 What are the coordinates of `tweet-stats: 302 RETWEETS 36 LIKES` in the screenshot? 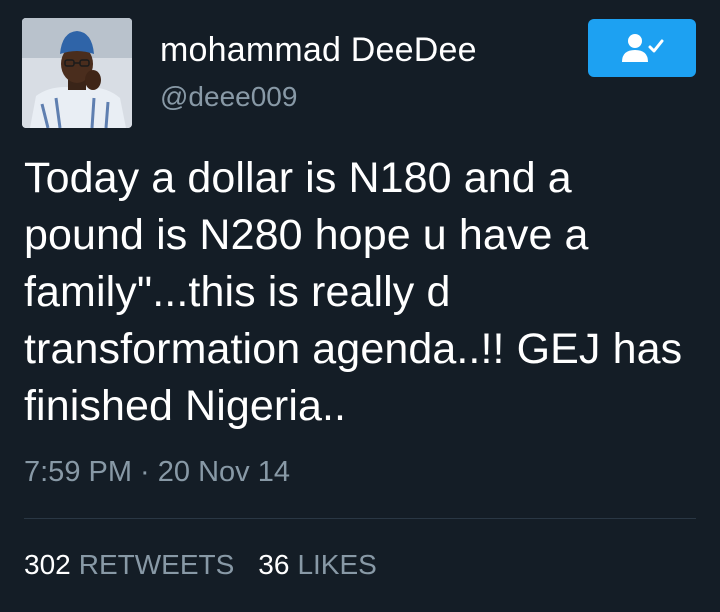 It's located at (200, 565).